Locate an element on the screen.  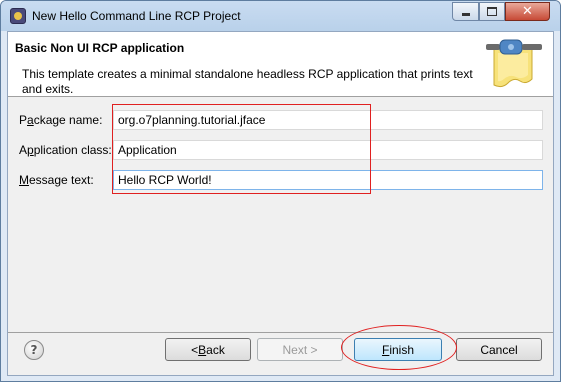
package-name-field: org.o7planning.tutorial.jface is located at coordinates (328, 120).